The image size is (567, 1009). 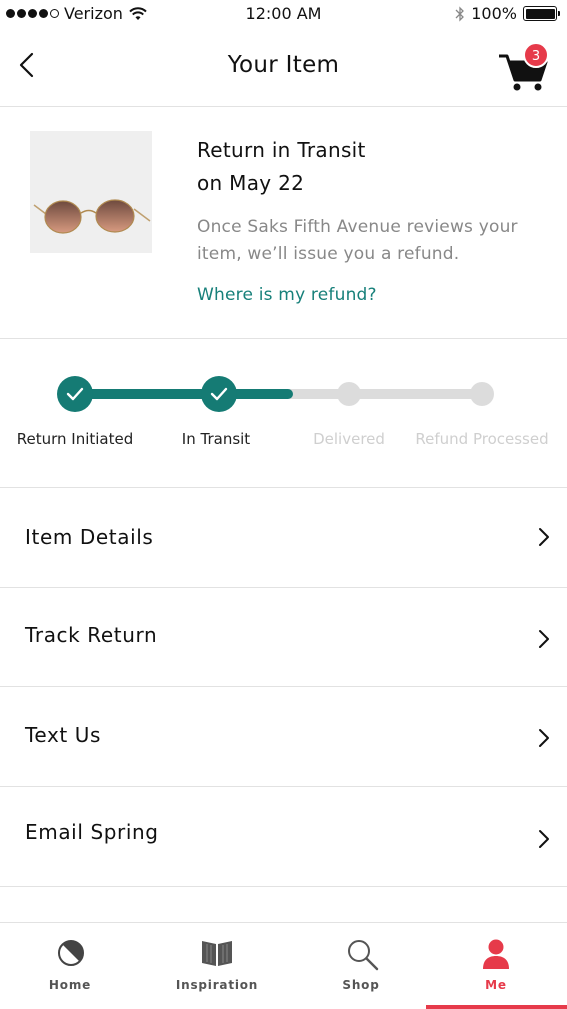 I want to click on step-in-transit-dot, so click(x=219, y=394).